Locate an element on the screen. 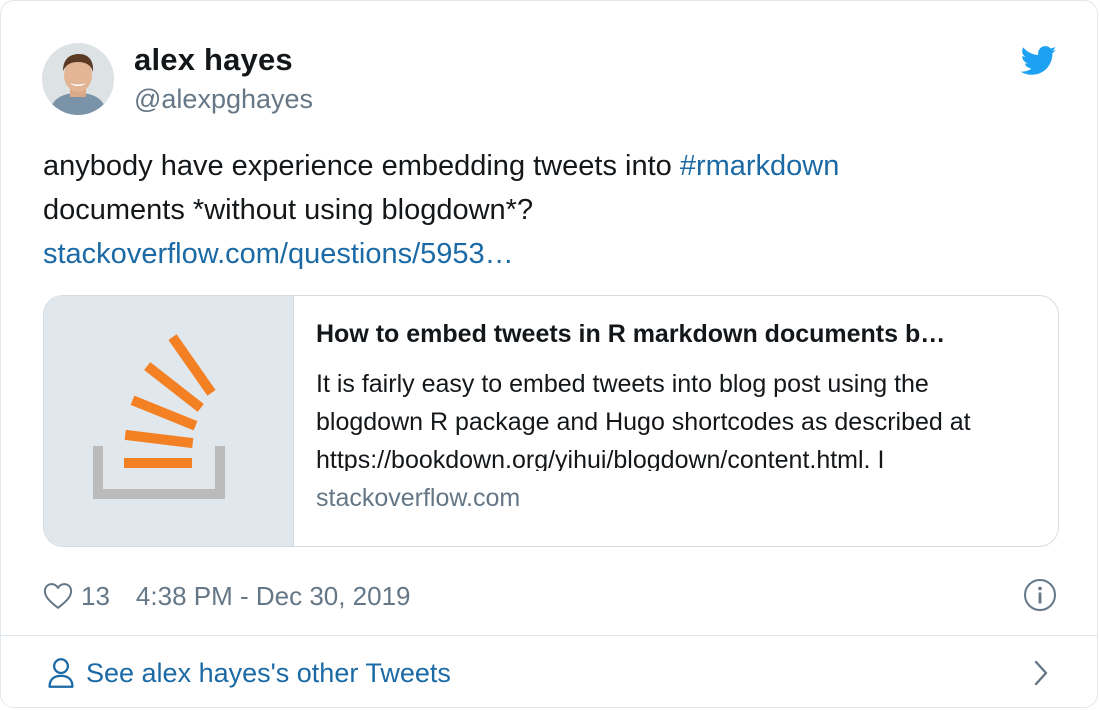  twitter-bird-icon is located at coordinates (1039, 61).